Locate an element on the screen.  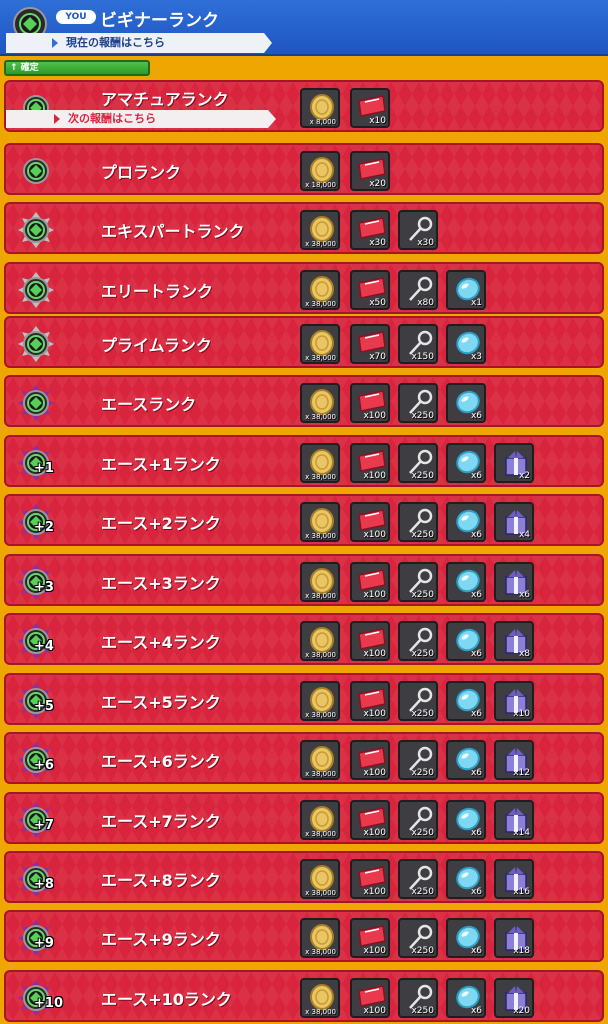
reward-item-gift: x6 is located at coordinates (514, 582).